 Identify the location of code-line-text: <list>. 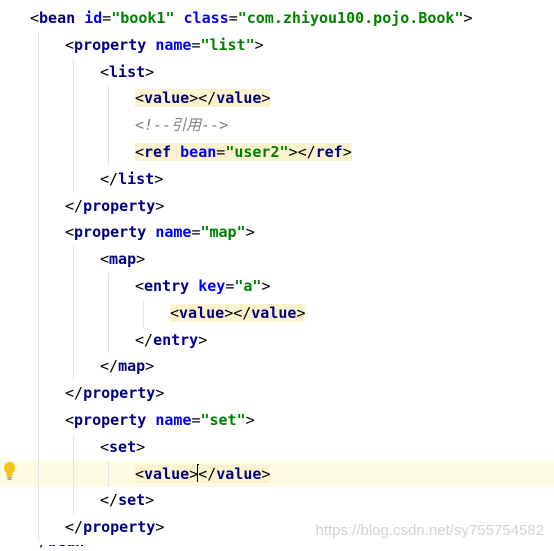
(127, 72).